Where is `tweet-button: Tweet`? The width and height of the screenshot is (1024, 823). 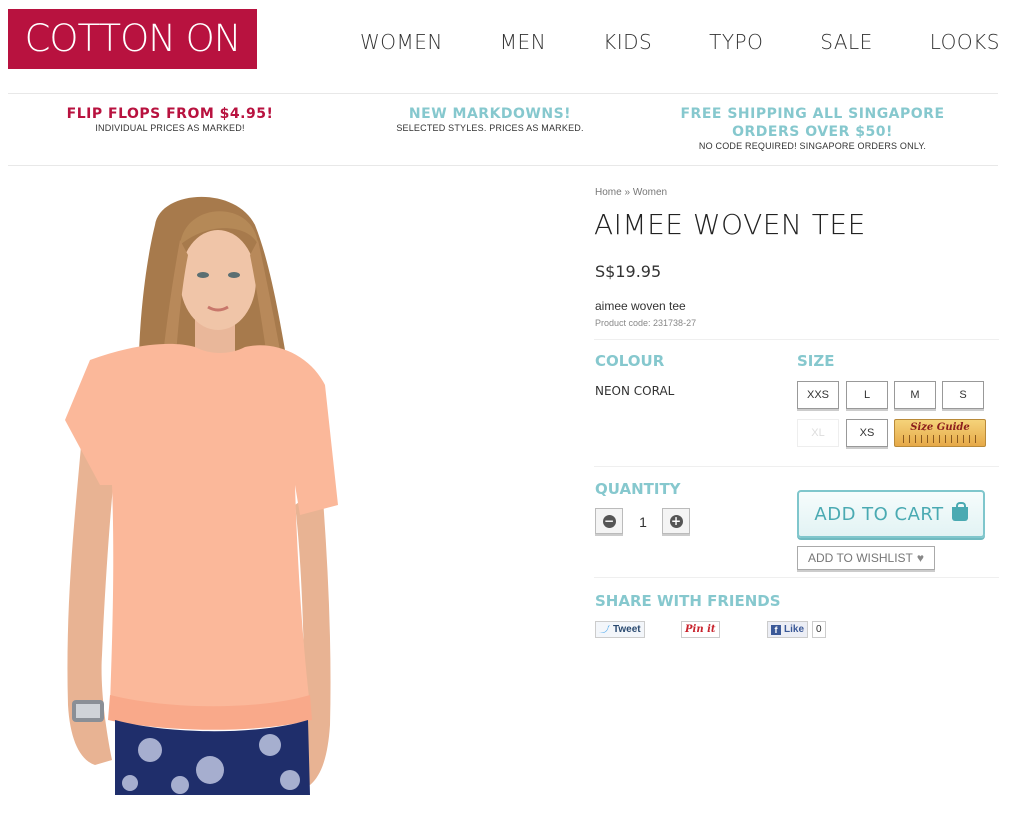 tweet-button: Tweet is located at coordinates (620, 629).